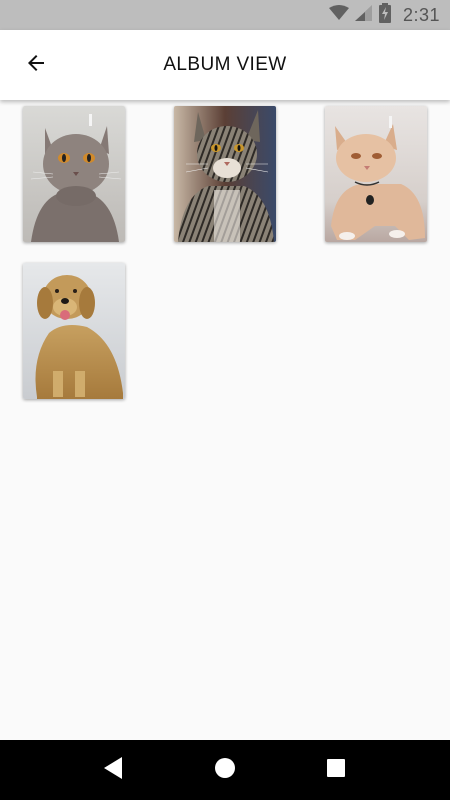 This screenshot has width=450, height=800. I want to click on golden-retriever-photo, so click(74, 331).